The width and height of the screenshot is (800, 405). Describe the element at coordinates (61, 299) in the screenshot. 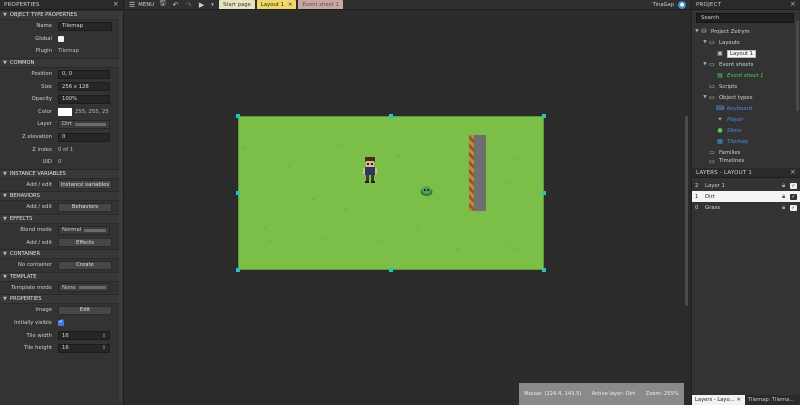

I see `section-properties: ▼ PROPERTIES` at that location.